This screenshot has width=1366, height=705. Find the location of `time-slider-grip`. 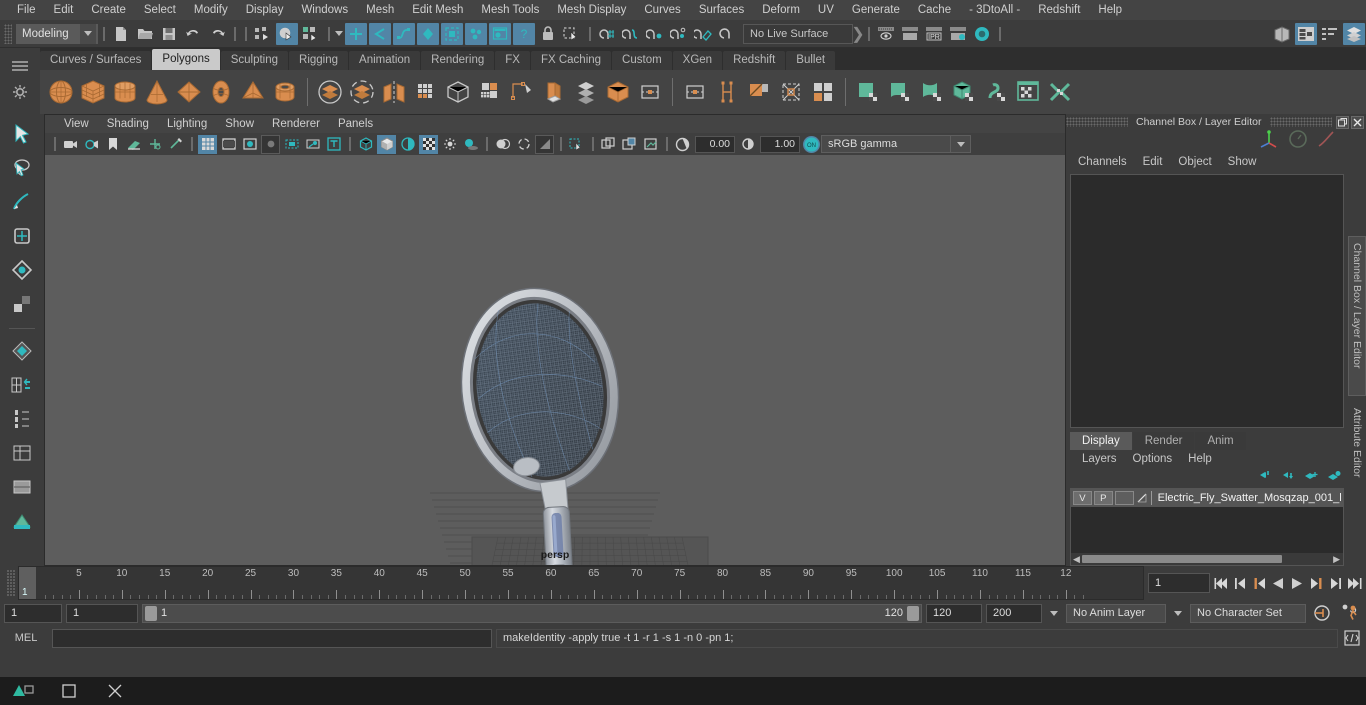

time-slider-grip is located at coordinates (11, 583).